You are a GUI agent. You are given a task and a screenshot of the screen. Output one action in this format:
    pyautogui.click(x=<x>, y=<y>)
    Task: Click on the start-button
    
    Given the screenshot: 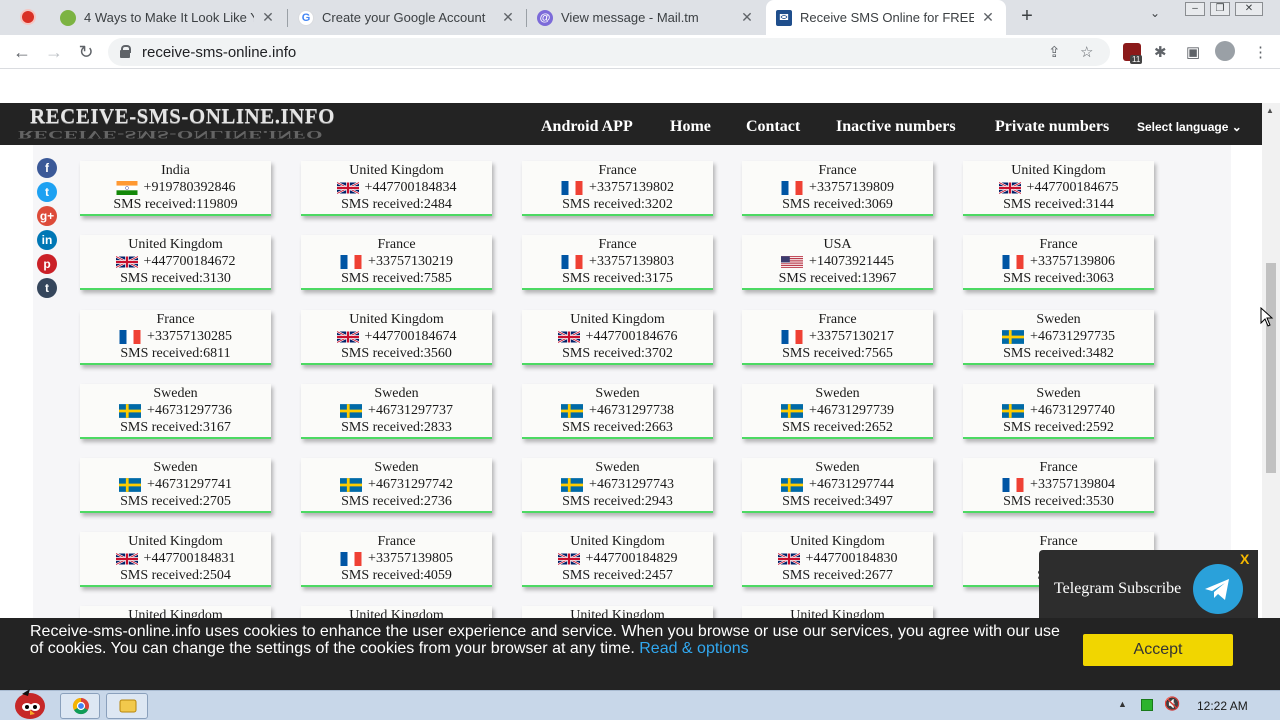 What is the action you would take?
    pyautogui.click(x=30, y=702)
    